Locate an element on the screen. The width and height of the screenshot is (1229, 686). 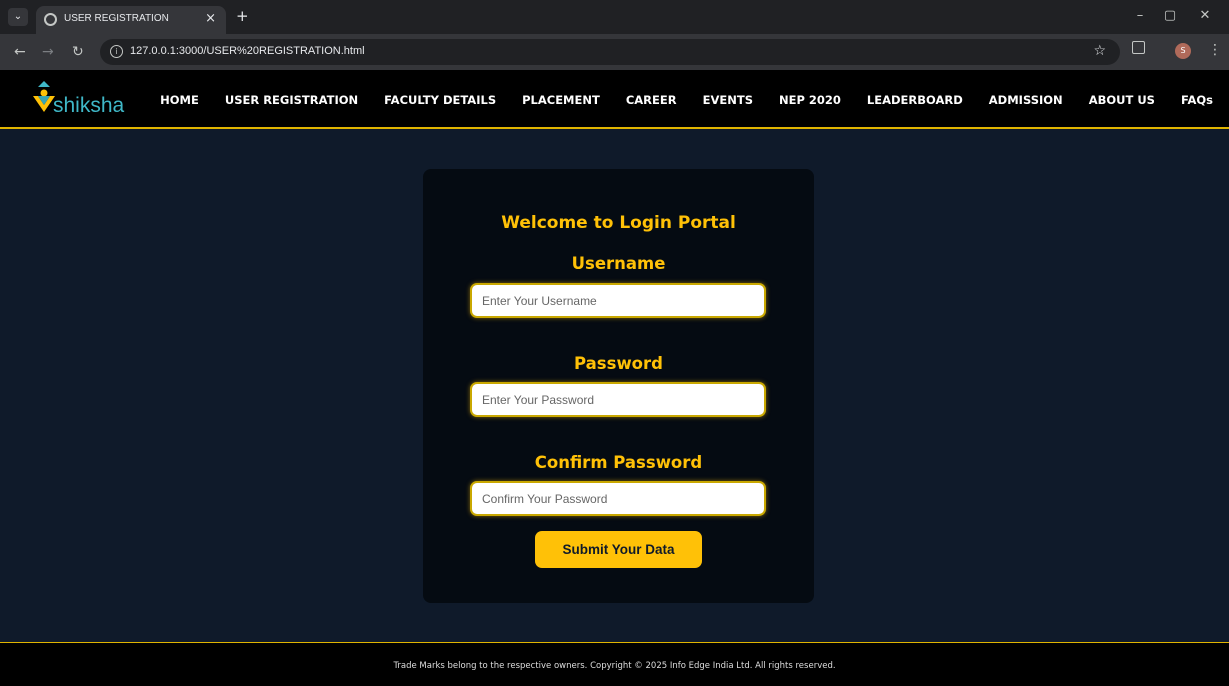
browser-menu-icon: ⋮ is located at coordinates (1215, 50).